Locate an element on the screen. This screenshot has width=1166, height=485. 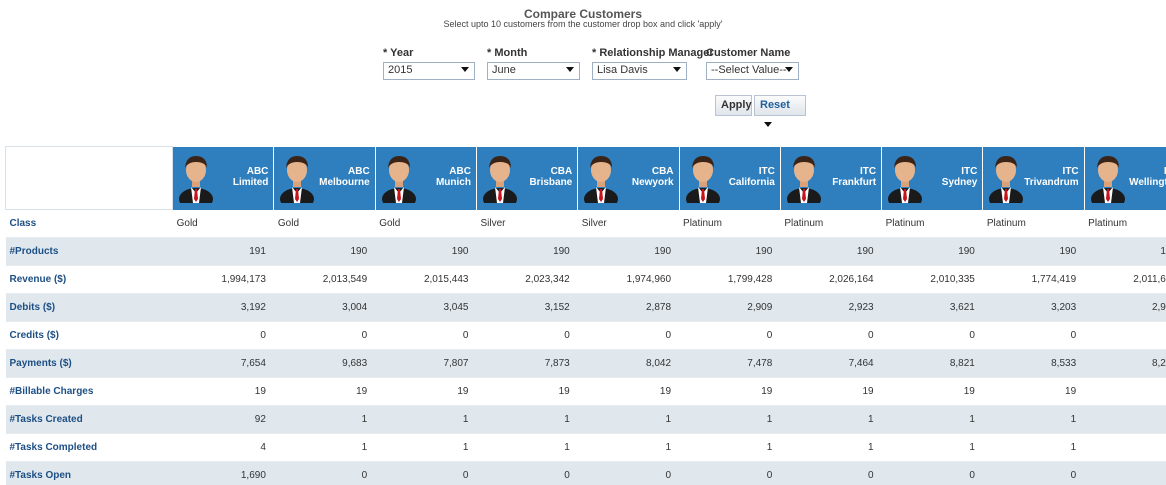
apply-button: Apply is located at coordinates (733, 105).